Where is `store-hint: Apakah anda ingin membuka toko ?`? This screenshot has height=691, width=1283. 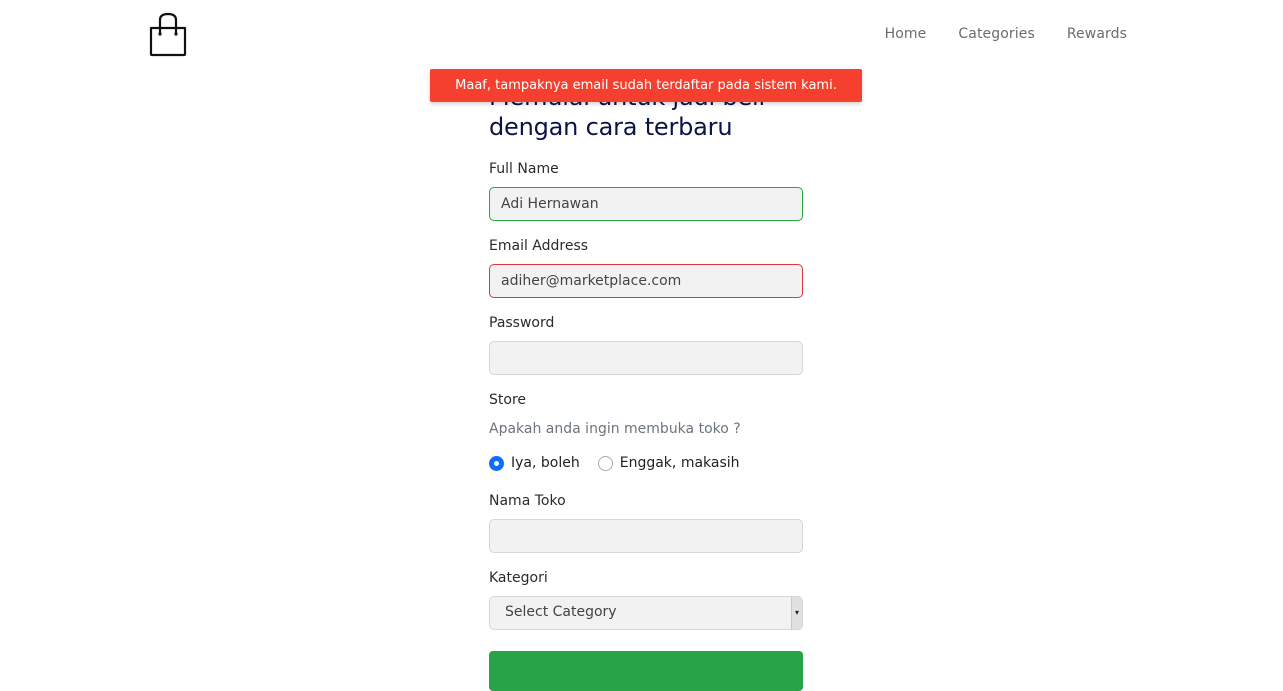
store-hint: Apakah anda ingin membuka toko ? is located at coordinates (615, 429).